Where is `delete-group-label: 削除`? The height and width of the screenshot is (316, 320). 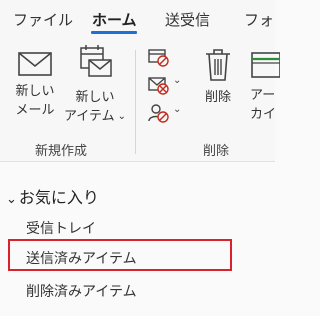
delete-group-label: 削除 is located at coordinates (216, 151).